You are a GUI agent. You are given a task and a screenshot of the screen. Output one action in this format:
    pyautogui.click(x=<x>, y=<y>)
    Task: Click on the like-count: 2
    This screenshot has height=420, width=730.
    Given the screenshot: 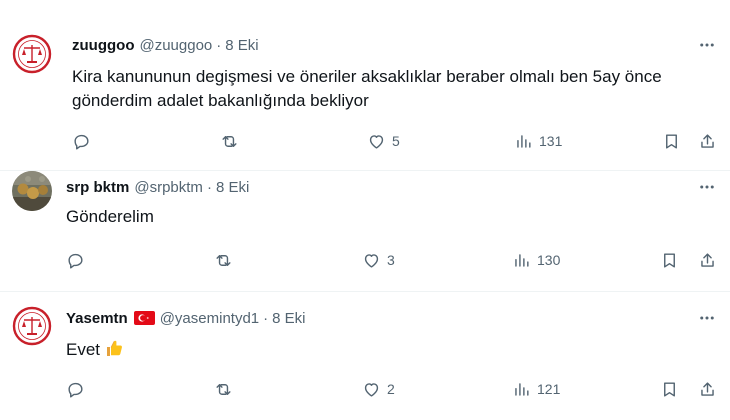 What is the action you would take?
    pyautogui.click(x=391, y=389)
    